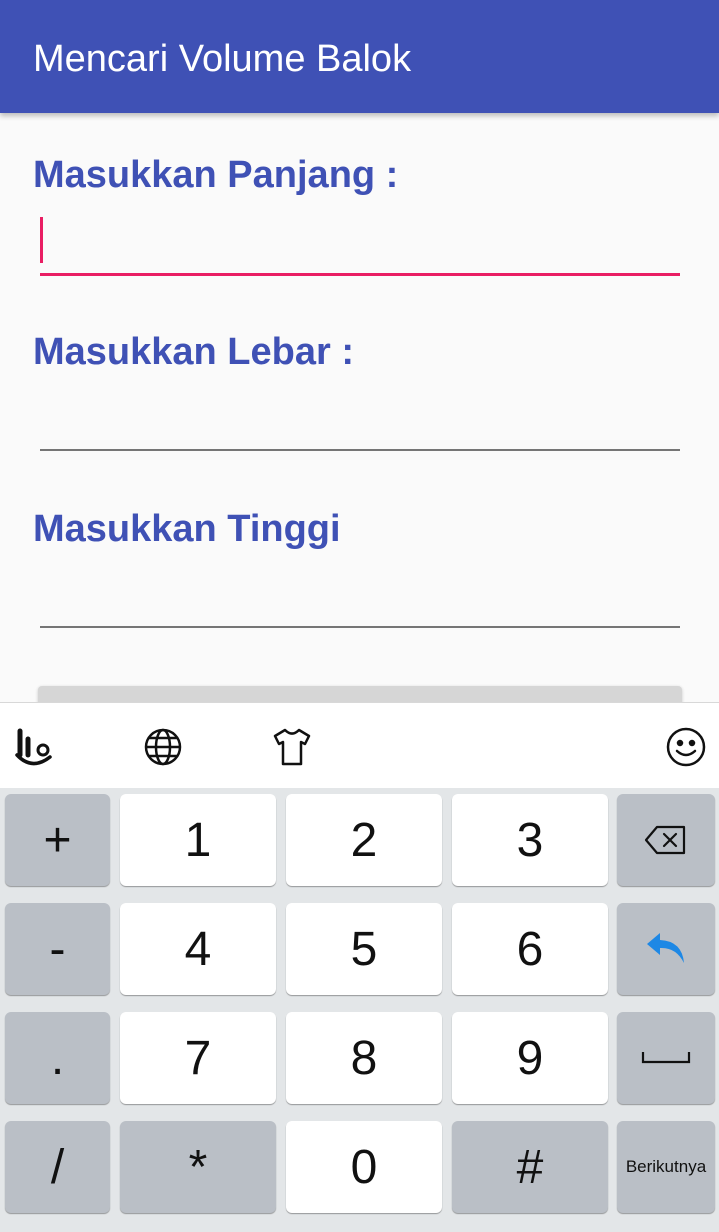  What do you see at coordinates (530, 1058) in the screenshot?
I see `key-9: 9` at bounding box center [530, 1058].